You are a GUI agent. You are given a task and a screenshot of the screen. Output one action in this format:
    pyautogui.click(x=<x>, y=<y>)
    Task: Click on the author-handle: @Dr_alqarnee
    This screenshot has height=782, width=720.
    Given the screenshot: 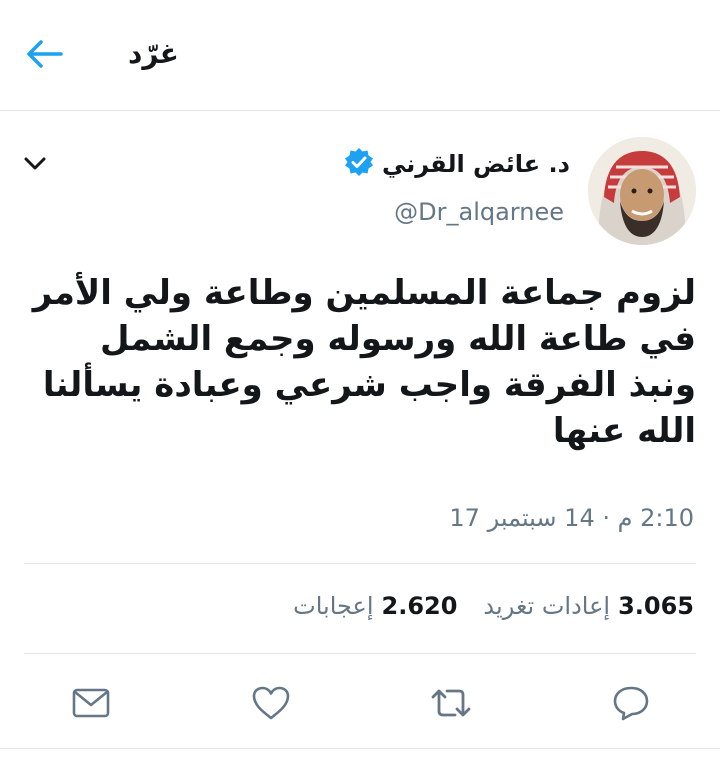 What is the action you would take?
    pyautogui.click(x=479, y=212)
    